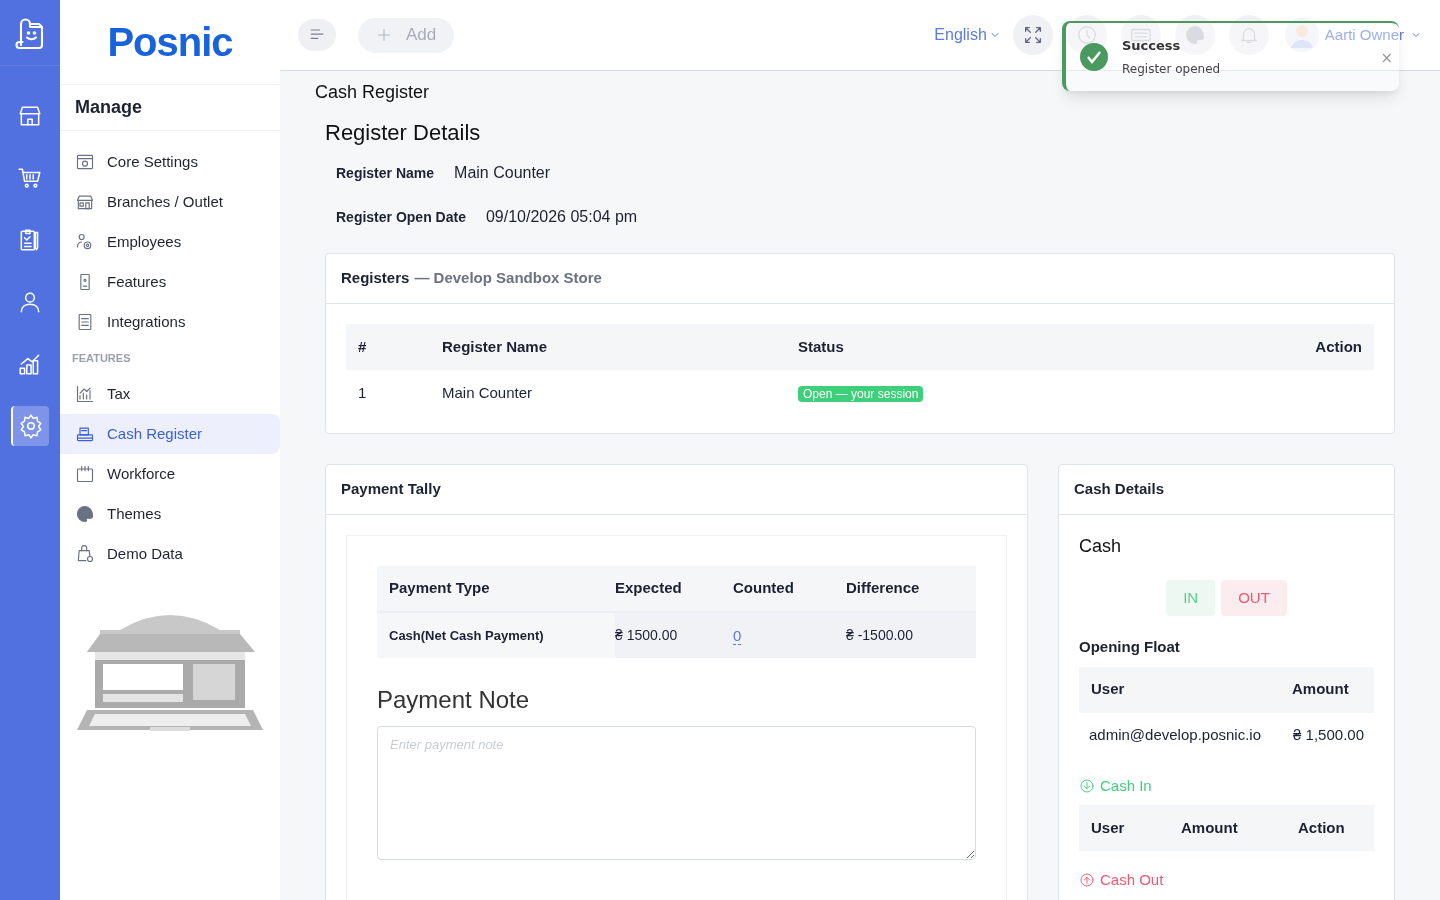  What do you see at coordinates (85, 162) in the screenshot?
I see `settings-window-icon` at bounding box center [85, 162].